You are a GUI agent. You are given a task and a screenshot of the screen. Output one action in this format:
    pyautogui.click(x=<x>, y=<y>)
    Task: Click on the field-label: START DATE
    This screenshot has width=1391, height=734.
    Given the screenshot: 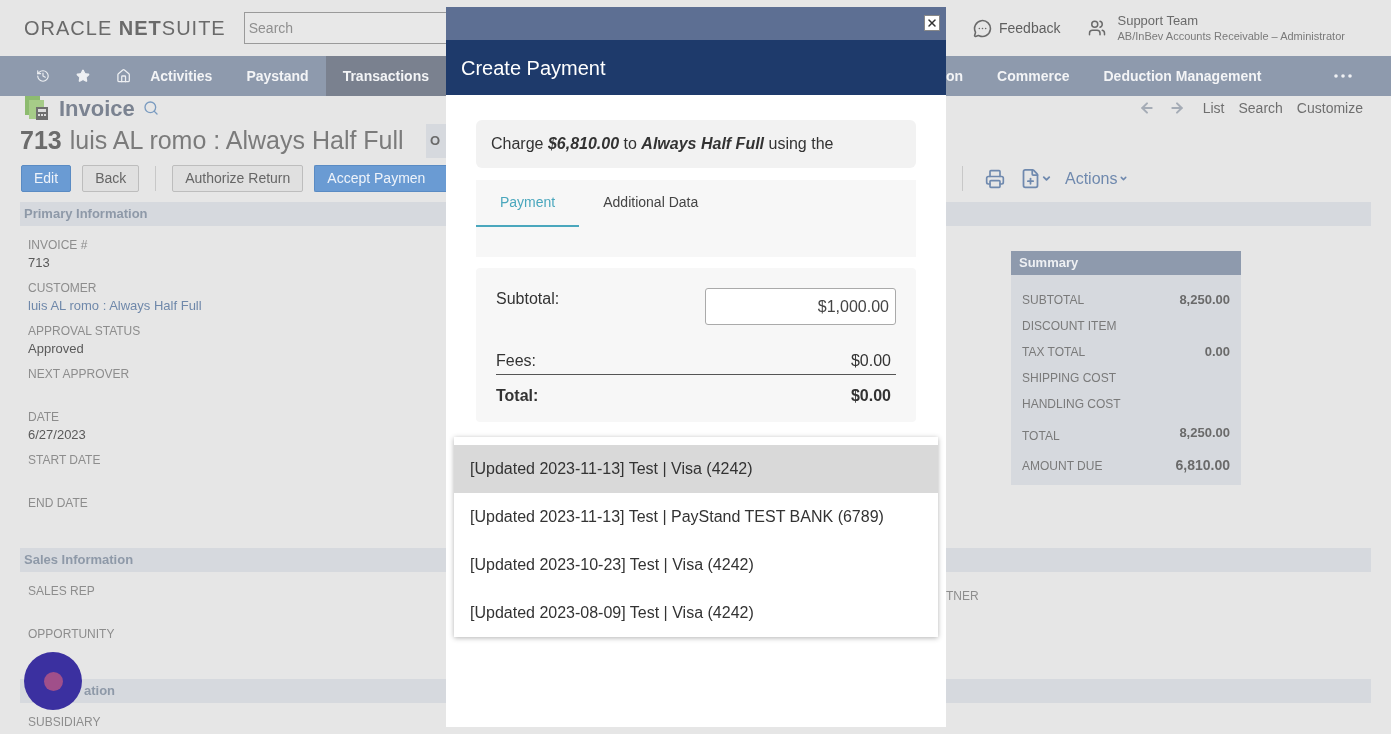 What is the action you would take?
    pyautogui.click(x=65, y=460)
    